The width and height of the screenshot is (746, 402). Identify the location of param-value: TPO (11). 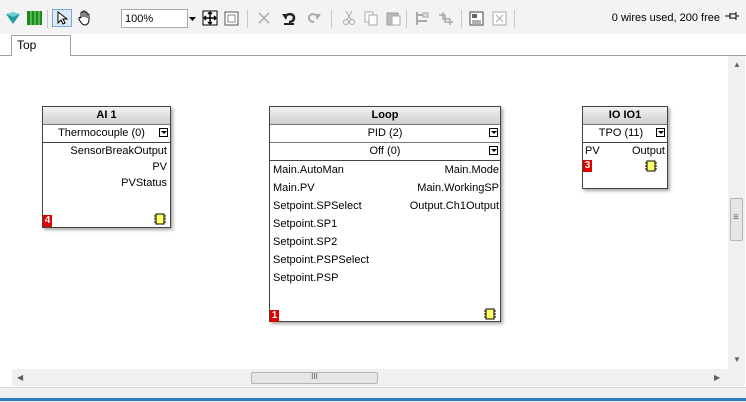
(621, 133).